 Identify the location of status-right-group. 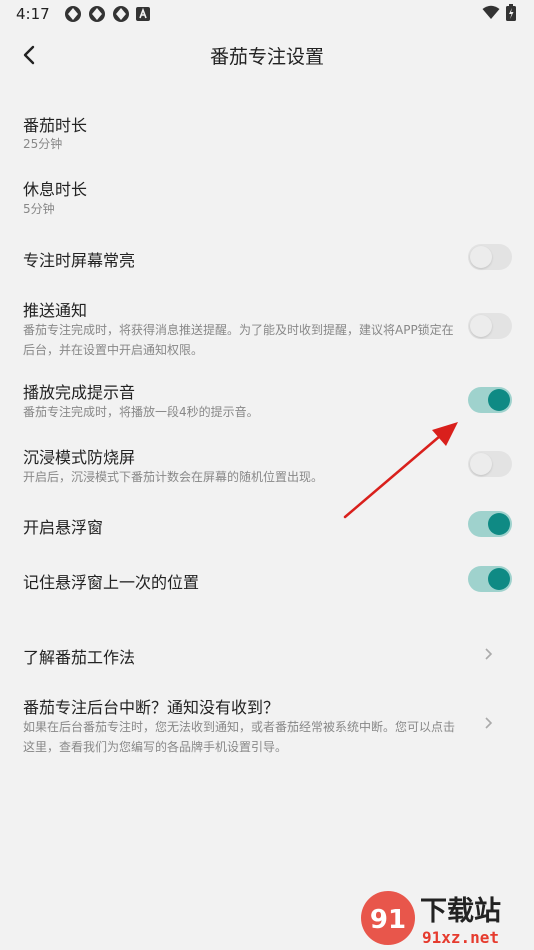
(499, 14).